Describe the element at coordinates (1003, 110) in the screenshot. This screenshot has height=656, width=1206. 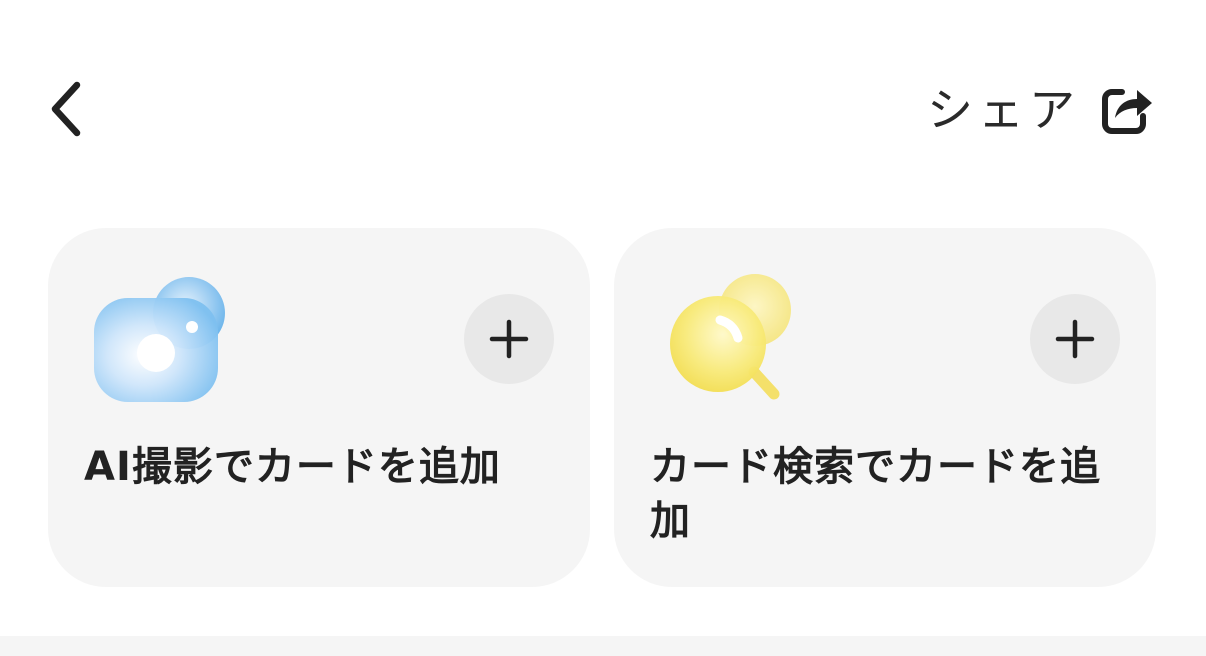
I see `share-label: シェア` at that location.